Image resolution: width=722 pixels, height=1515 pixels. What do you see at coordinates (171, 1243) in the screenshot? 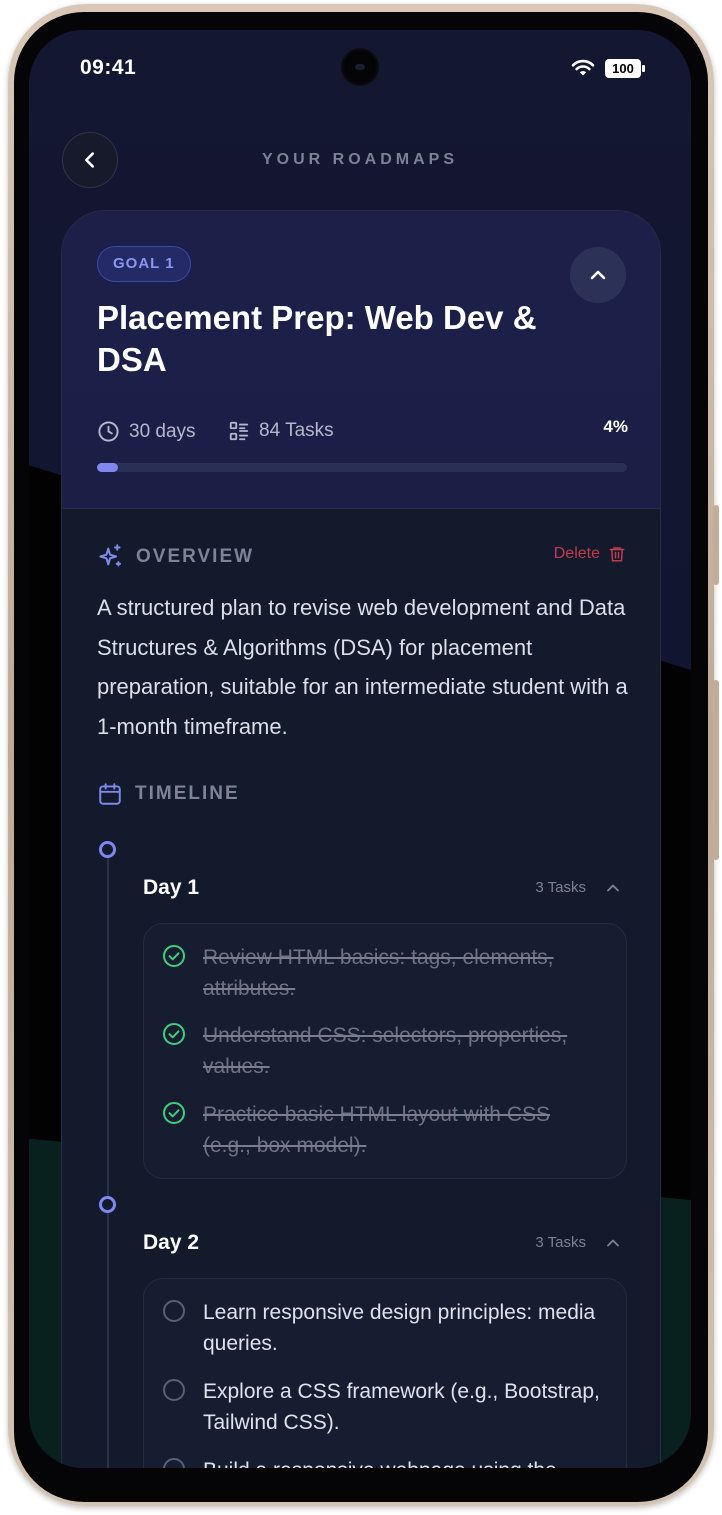
I see `day-2-label: Day 2` at bounding box center [171, 1243].